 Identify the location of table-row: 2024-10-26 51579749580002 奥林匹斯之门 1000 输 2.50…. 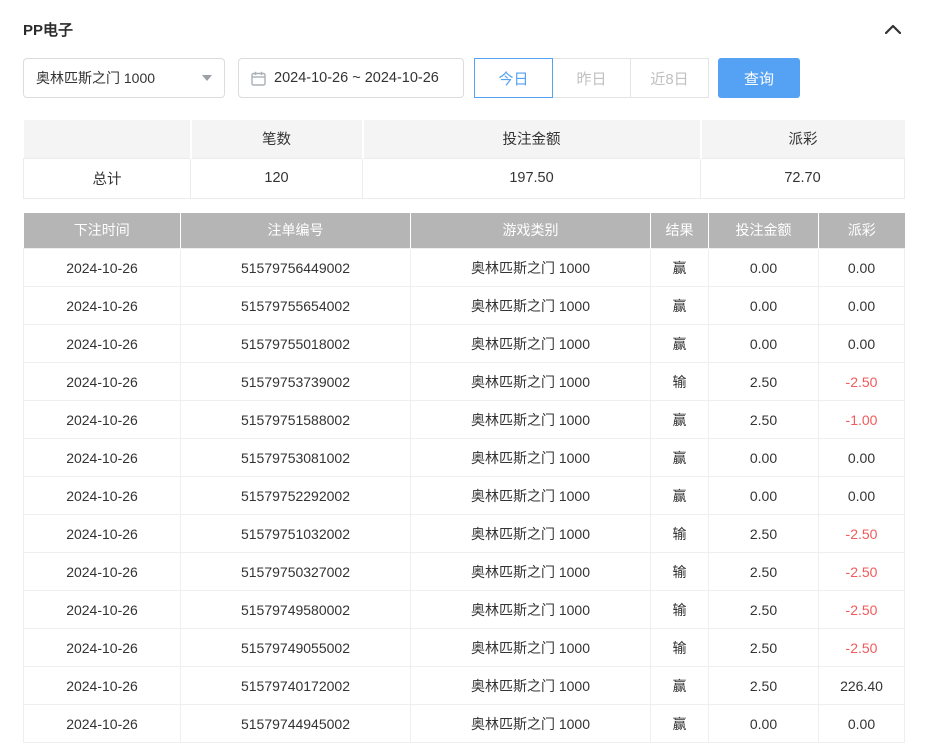
(464, 609).